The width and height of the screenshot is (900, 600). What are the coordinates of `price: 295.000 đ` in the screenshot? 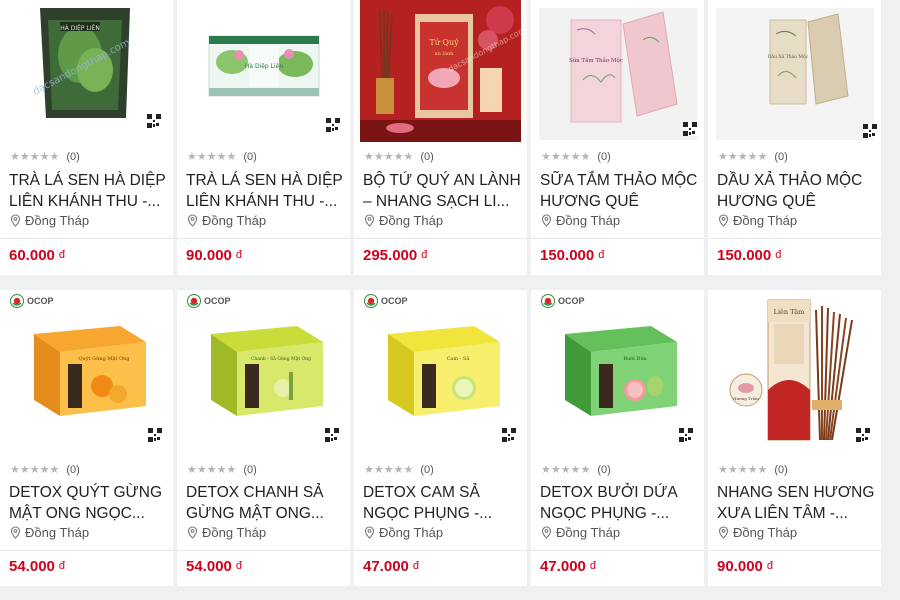 It's located at (395, 255).